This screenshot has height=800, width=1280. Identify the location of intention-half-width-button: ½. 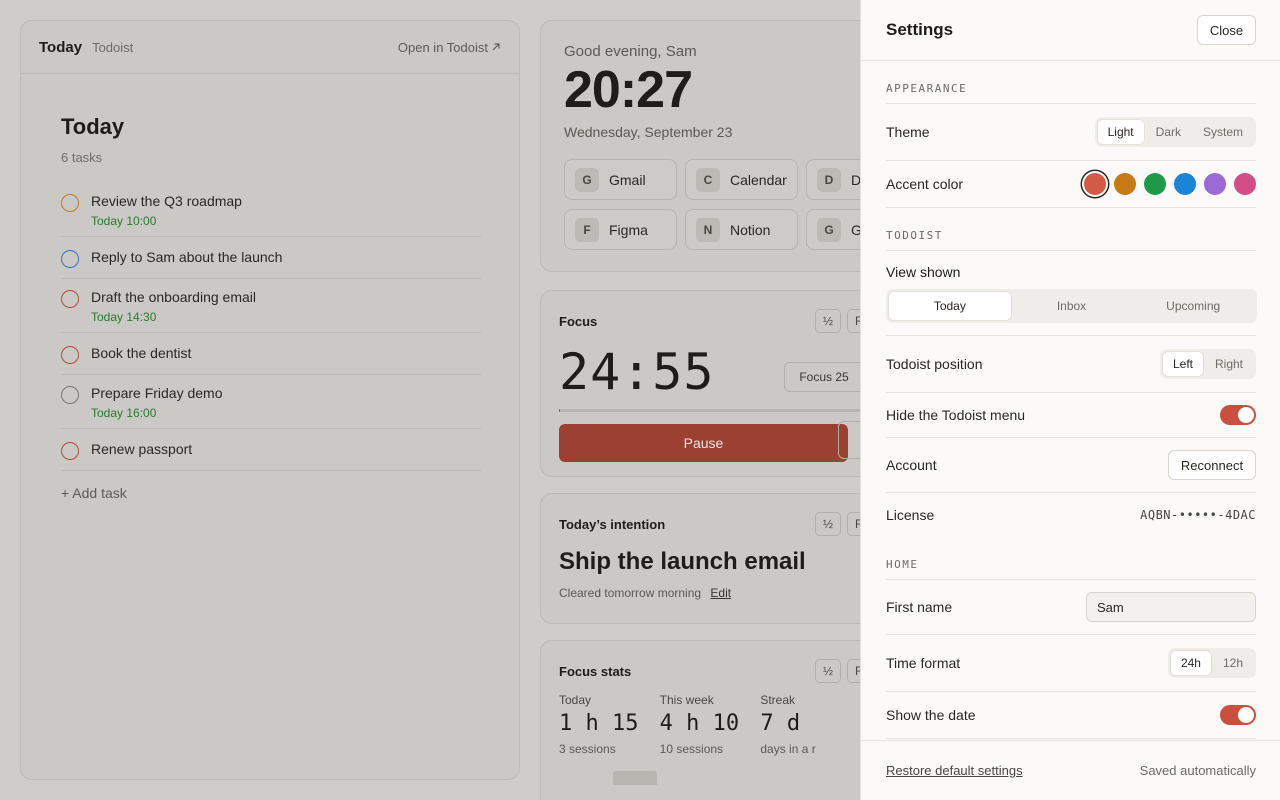
(828, 524).